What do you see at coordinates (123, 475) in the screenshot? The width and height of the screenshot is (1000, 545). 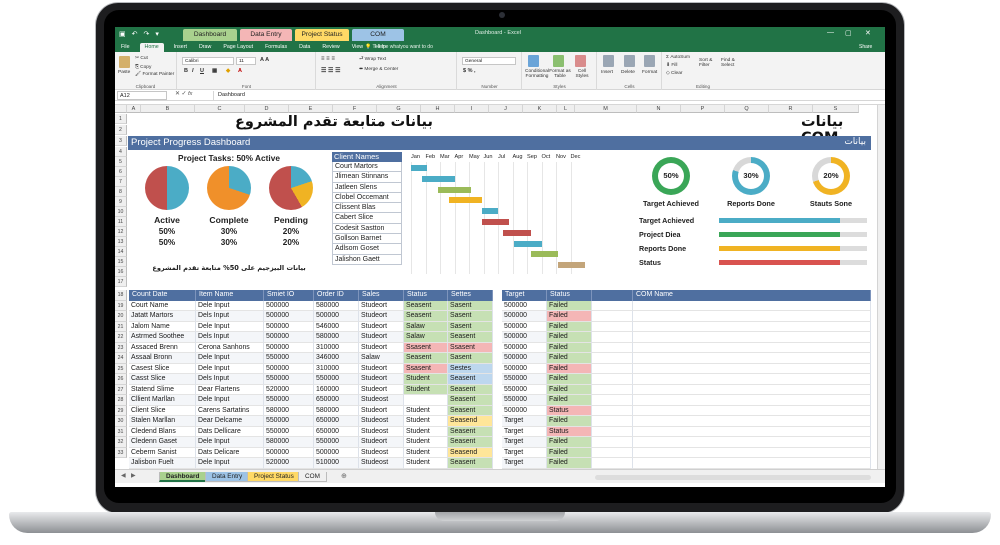 I see `prev-sheet-icon: ◀` at bounding box center [123, 475].